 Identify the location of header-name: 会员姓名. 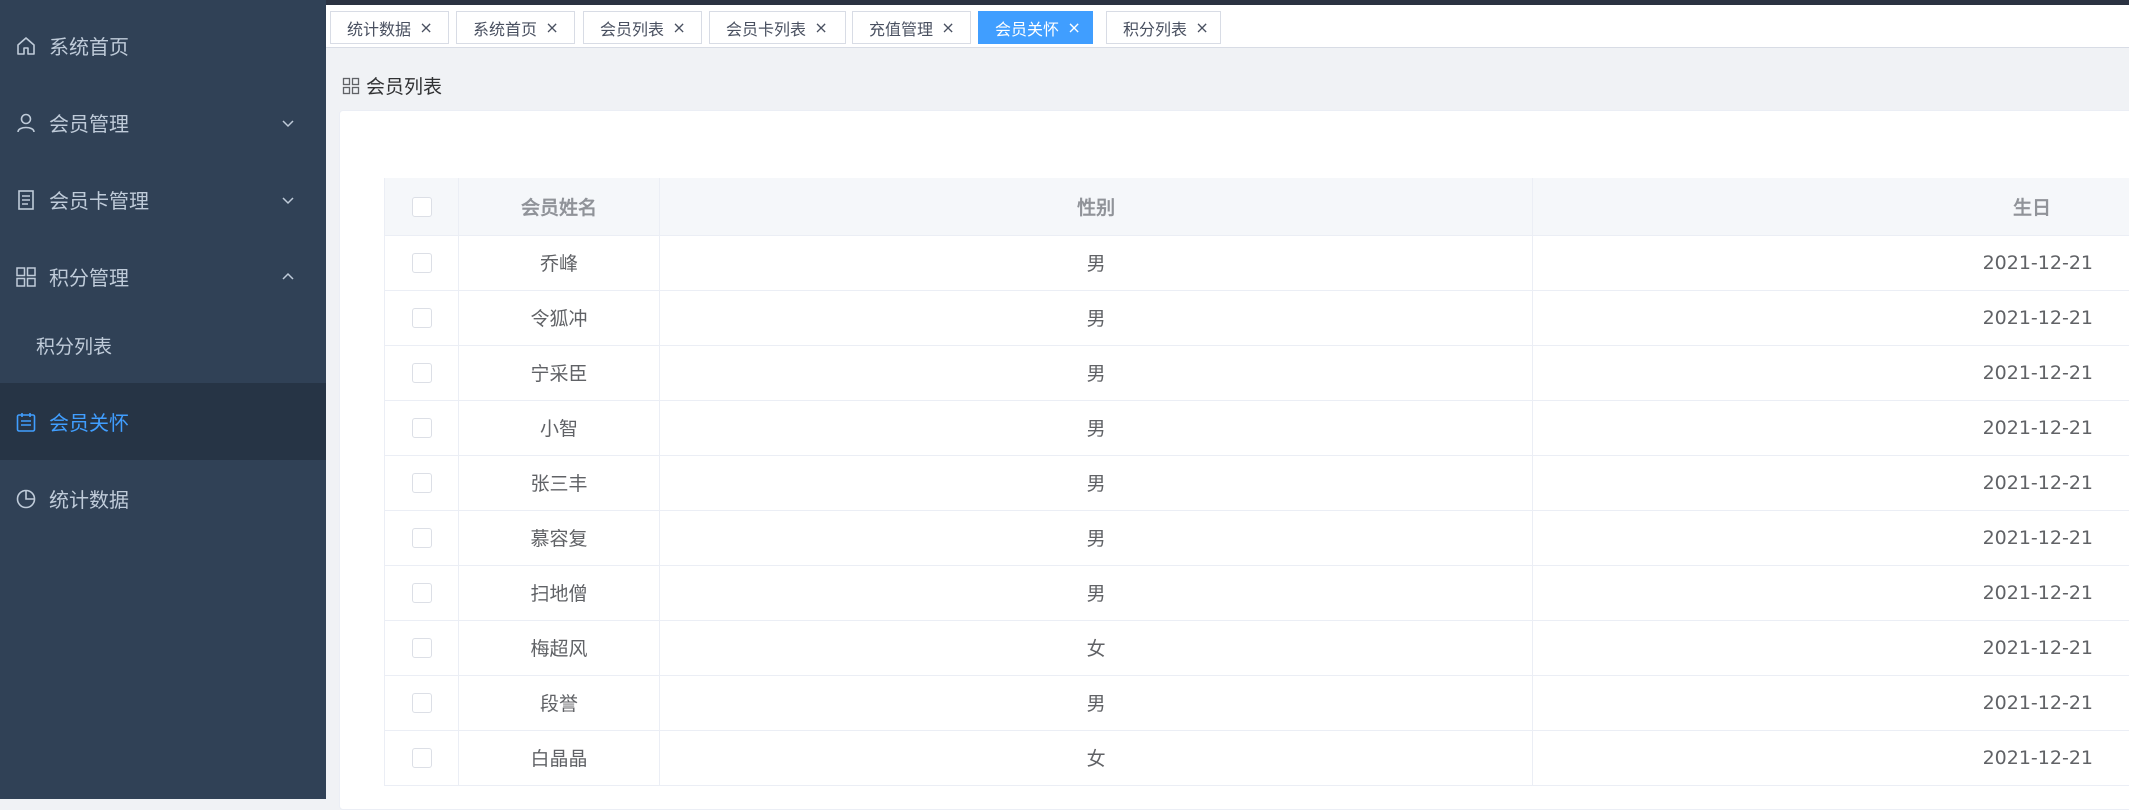
(559, 206).